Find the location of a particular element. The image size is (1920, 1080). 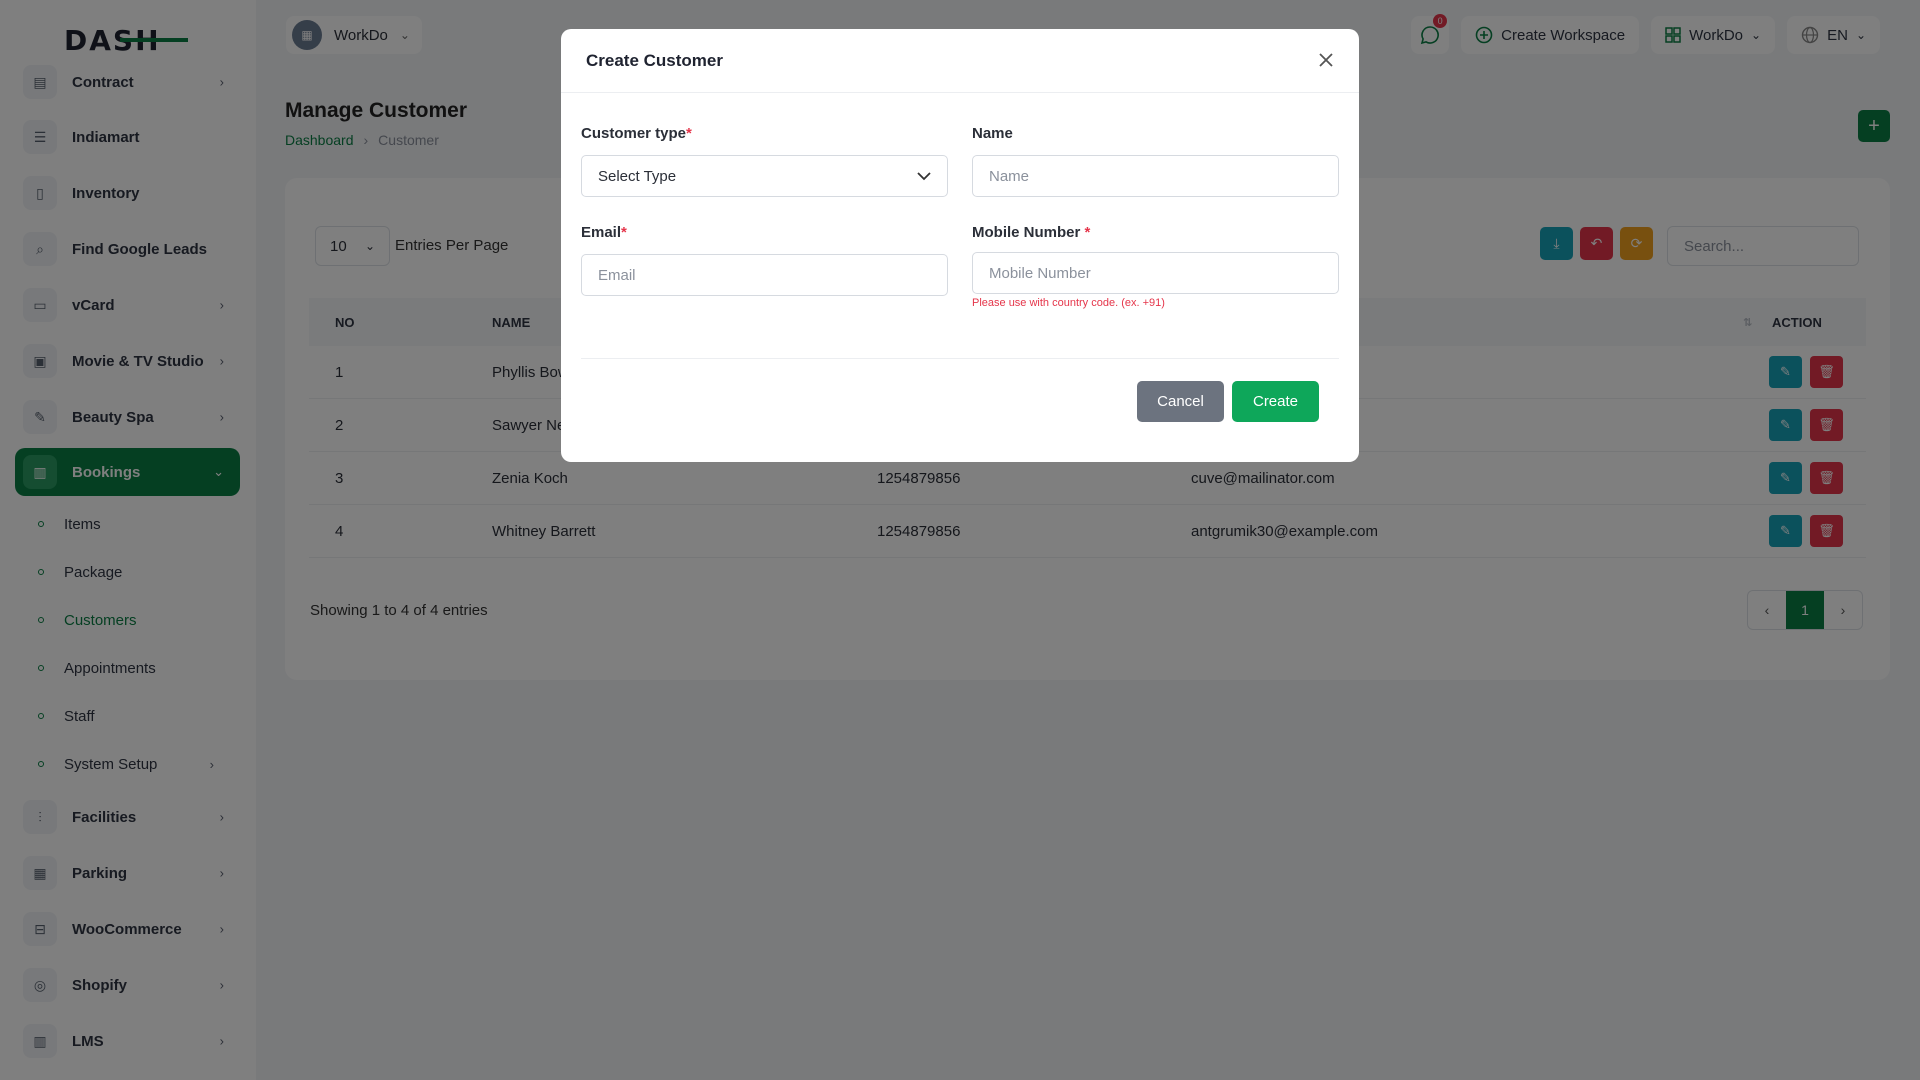

close-icon is located at coordinates (1326, 60).